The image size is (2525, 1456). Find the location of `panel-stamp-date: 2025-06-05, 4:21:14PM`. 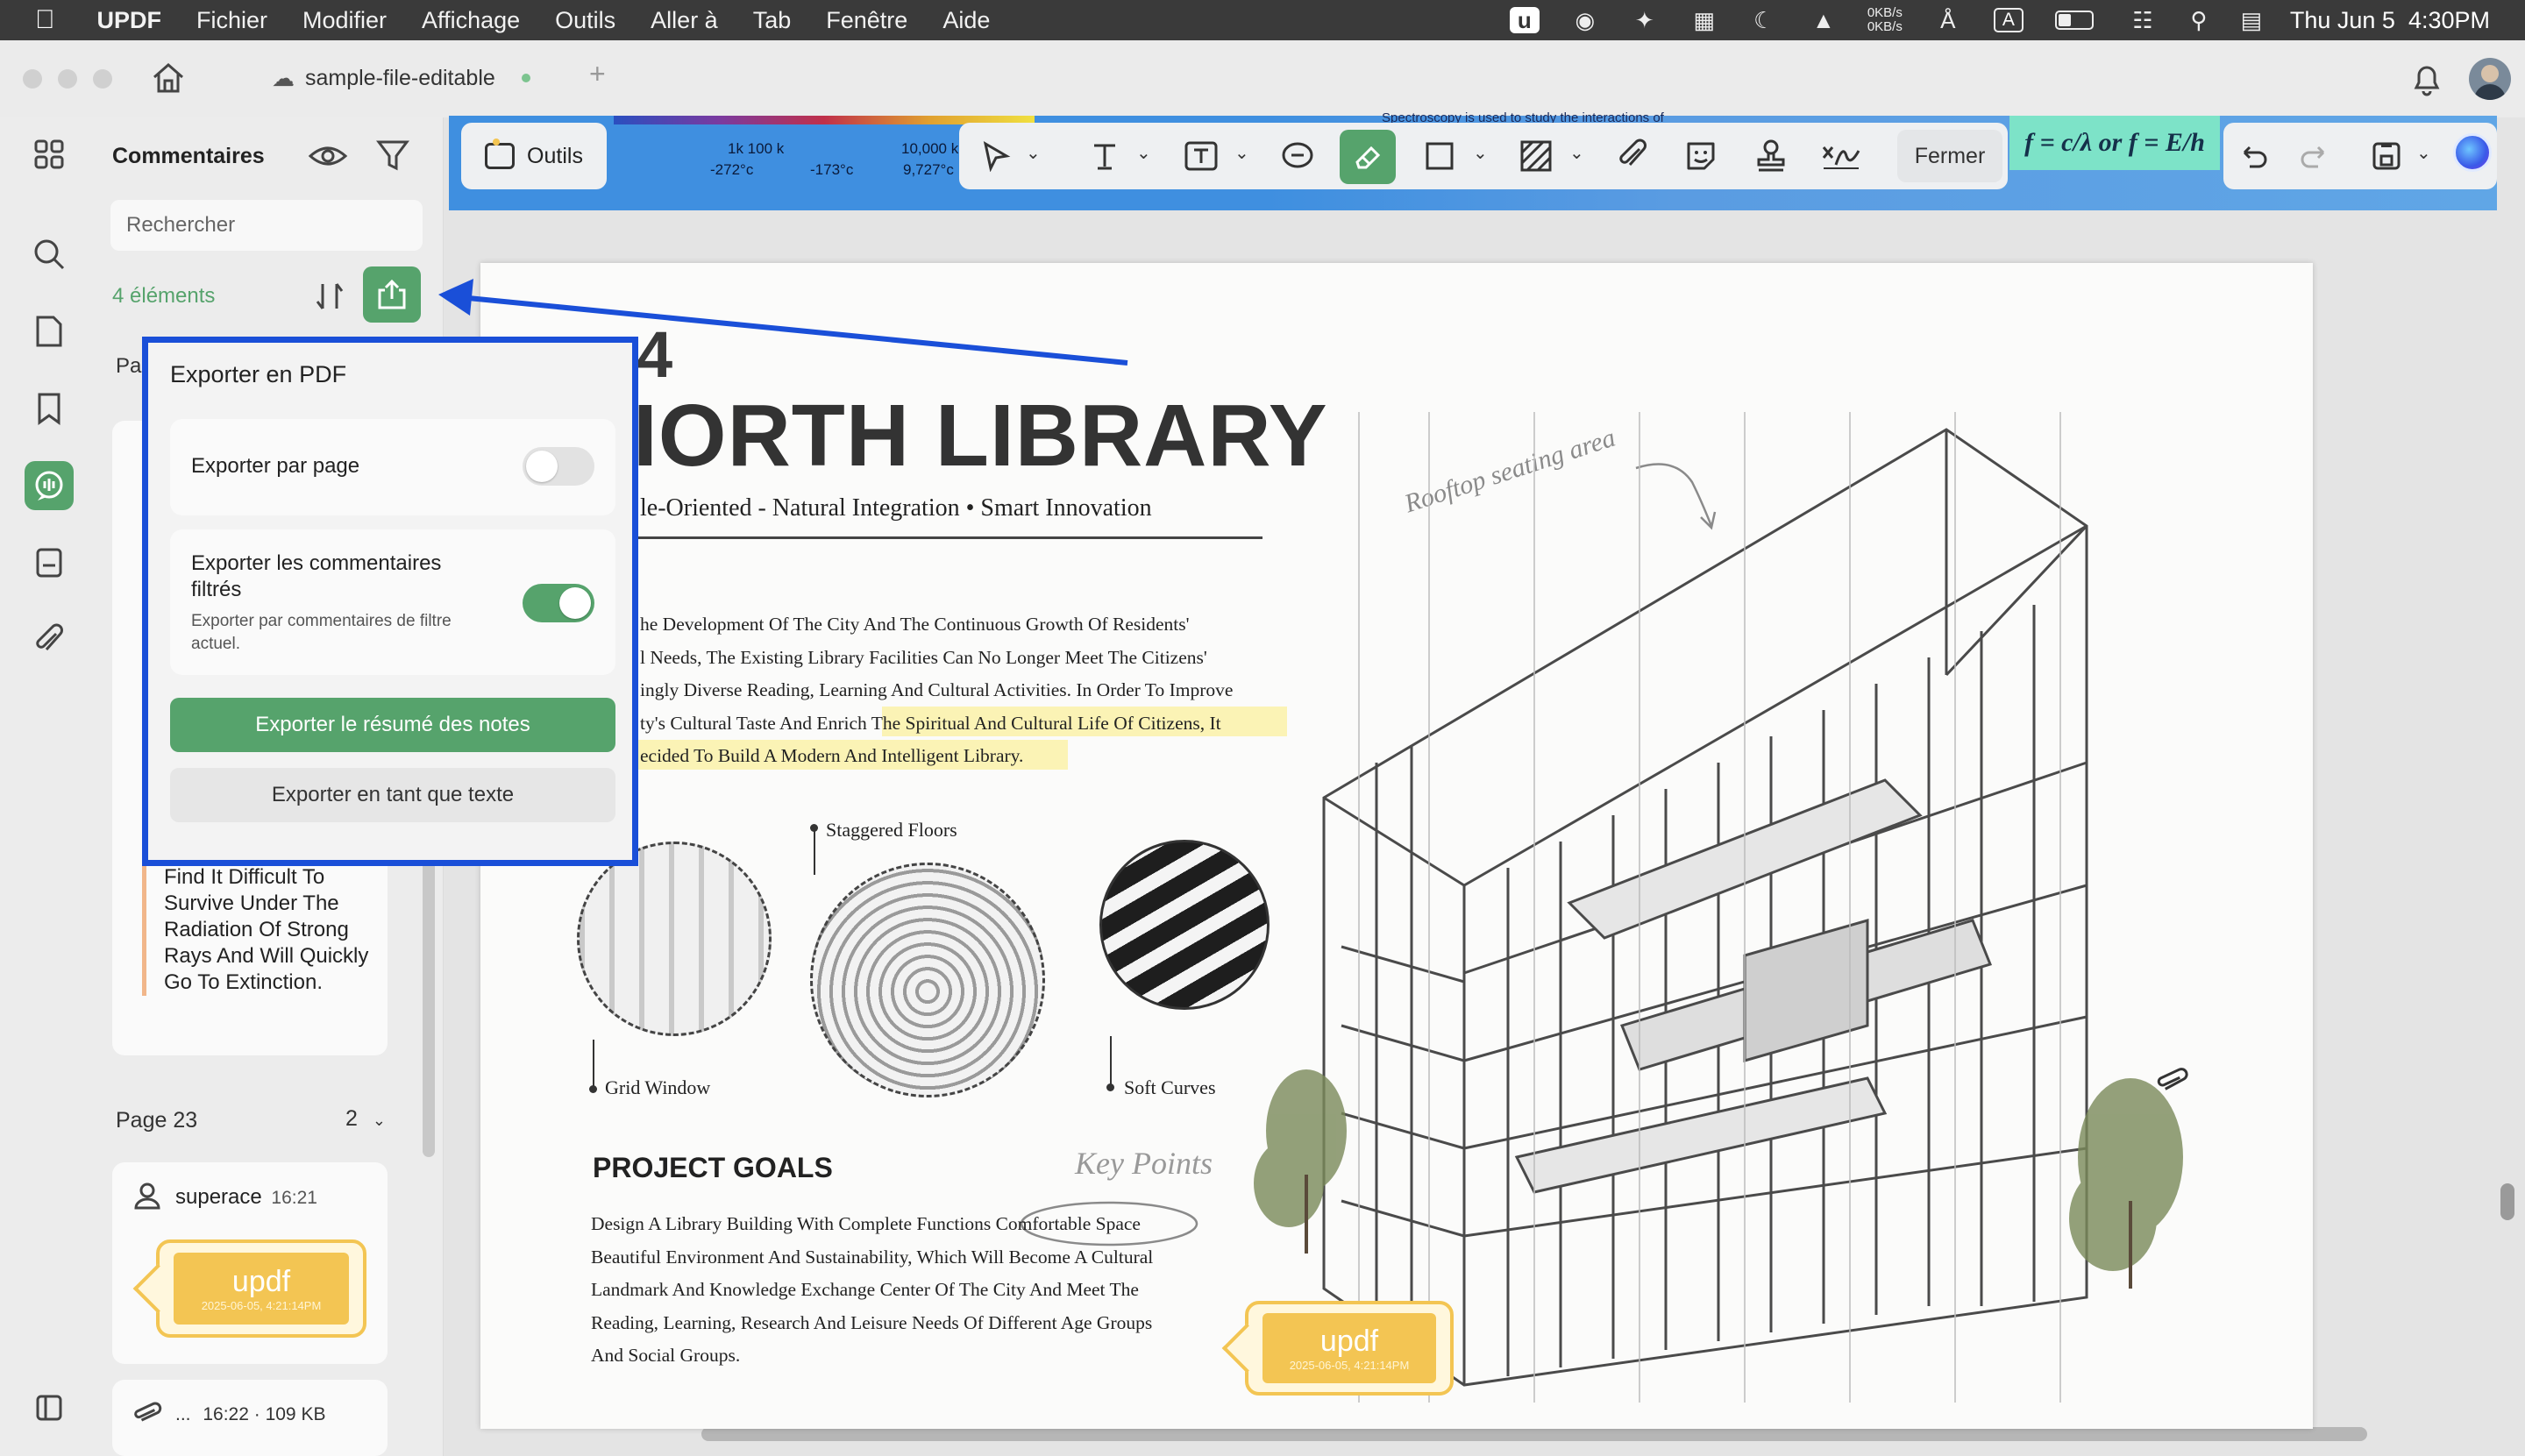

panel-stamp-date: 2025-06-05, 4:21:14PM is located at coordinates (261, 1305).